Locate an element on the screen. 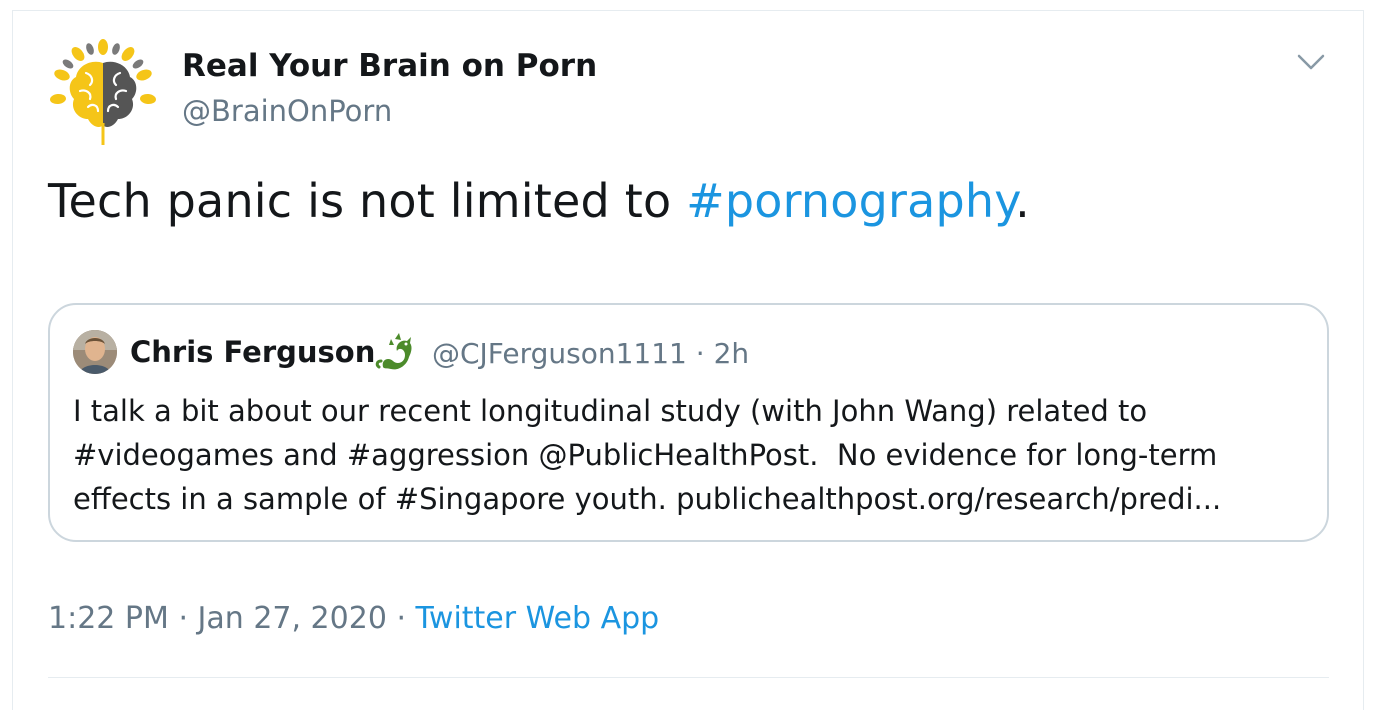 This screenshot has width=1379, height=710. tweet-text-prefix: Tech panic is not limited to is located at coordinates (367, 201).